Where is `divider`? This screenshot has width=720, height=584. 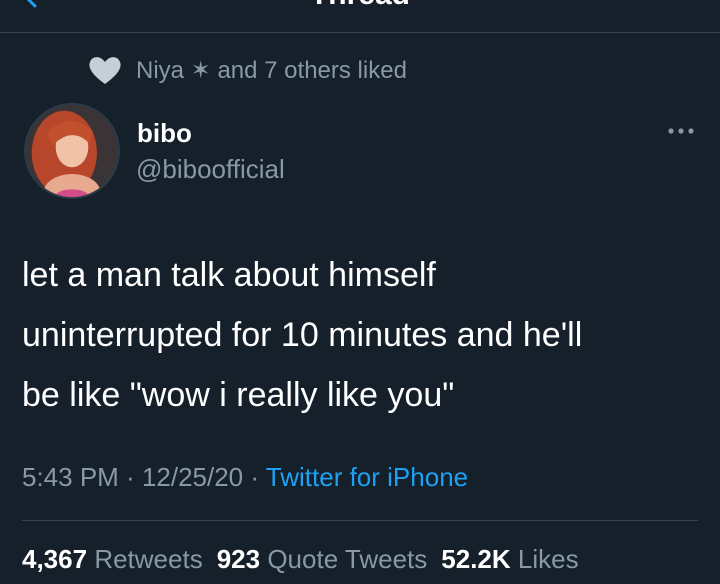 divider is located at coordinates (360, 520).